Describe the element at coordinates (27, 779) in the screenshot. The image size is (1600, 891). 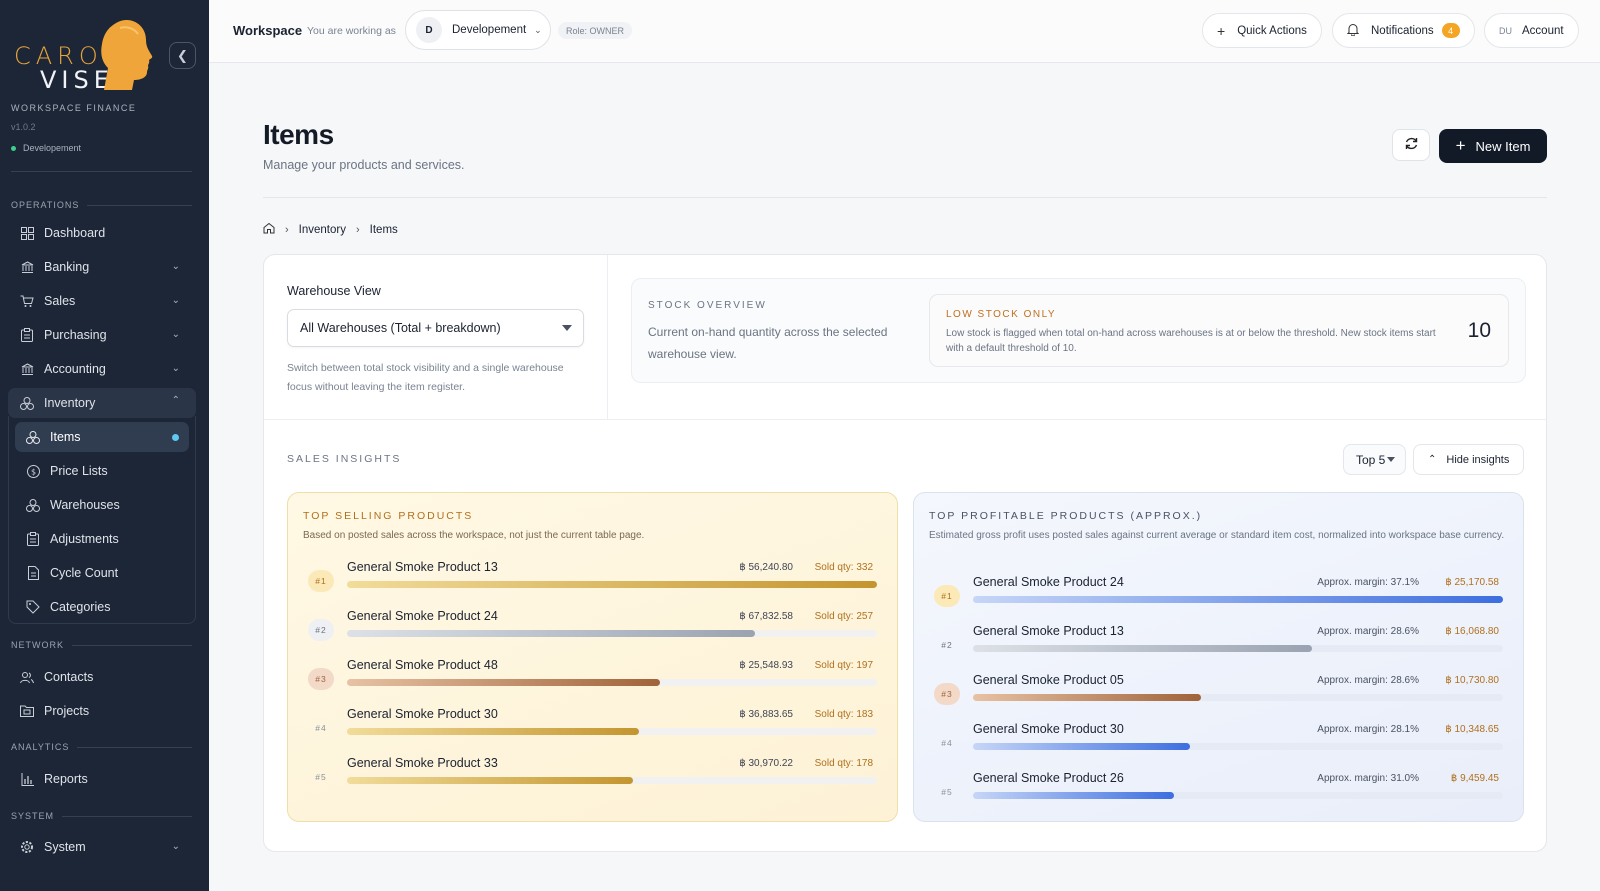
I see `bar-chart-icon` at that location.